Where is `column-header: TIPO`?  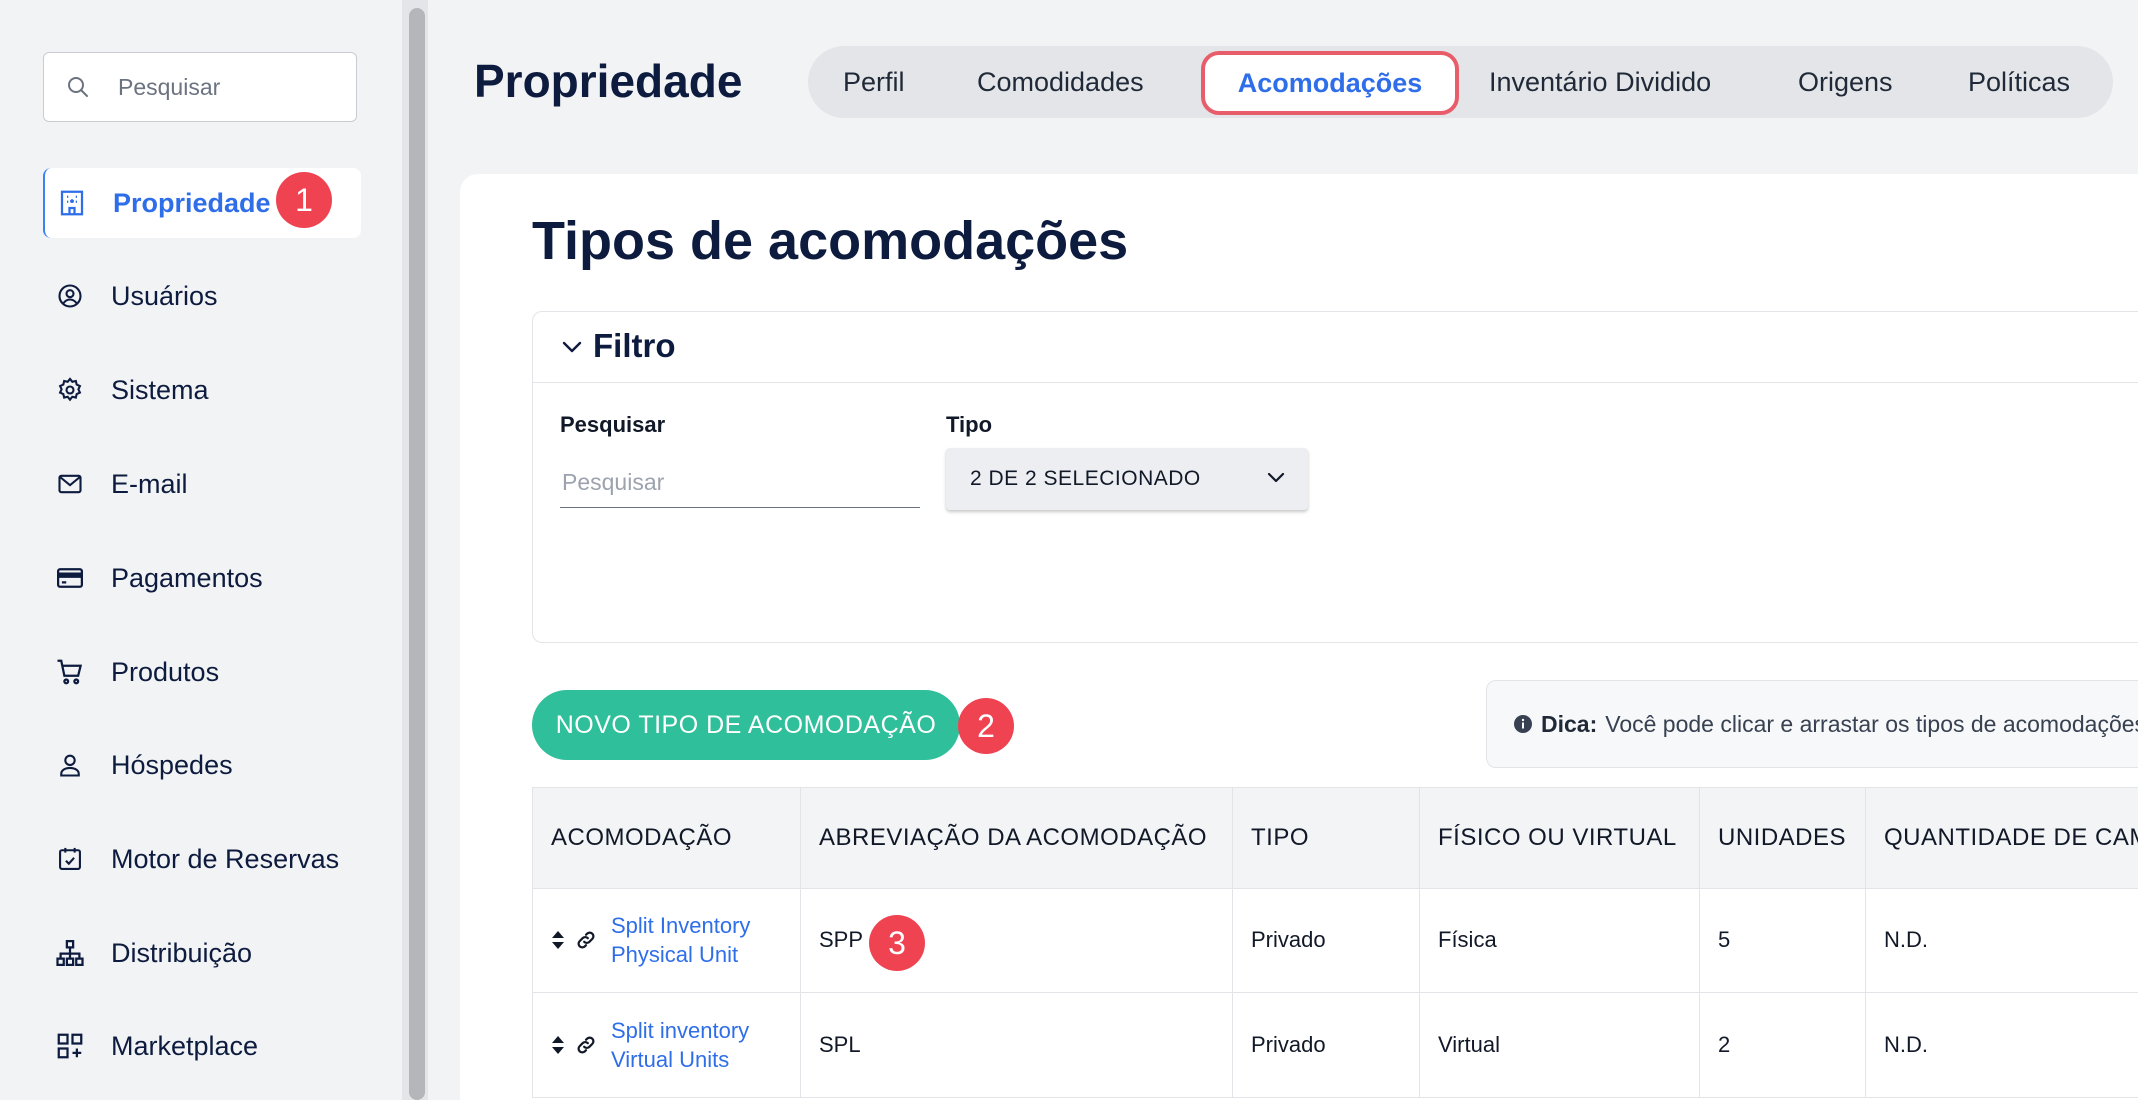 column-header: TIPO is located at coordinates (1325, 838).